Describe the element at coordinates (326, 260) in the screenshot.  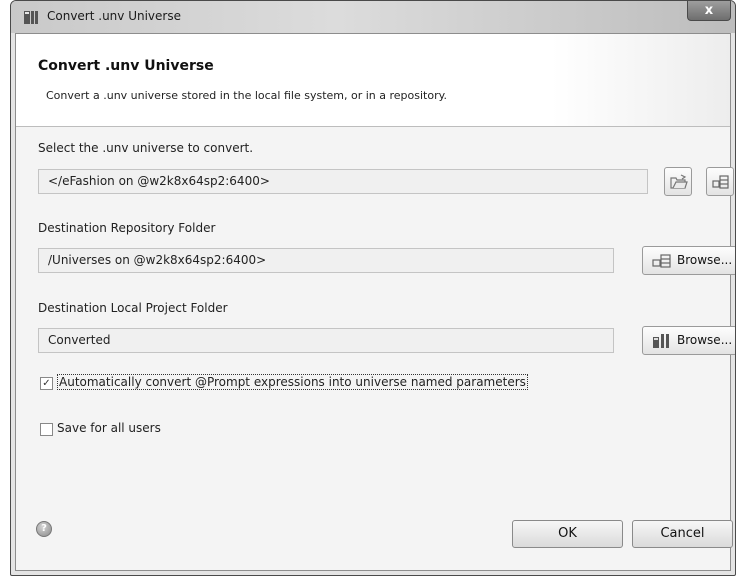
I see `destination-repository-field: /Universes on @w2k8x64sp2:6400>` at that location.